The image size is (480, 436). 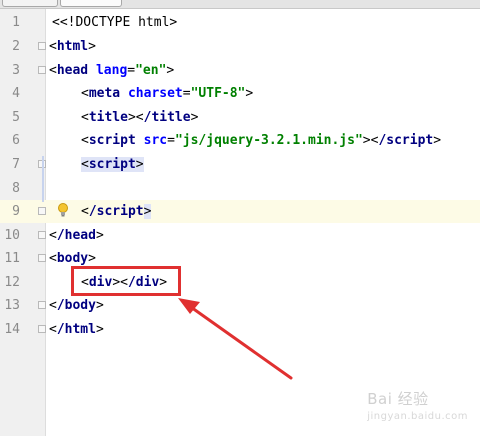 What do you see at coordinates (108, 117) in the screenshot?
I see `tag-name: title` at bounding box center [108, 117].